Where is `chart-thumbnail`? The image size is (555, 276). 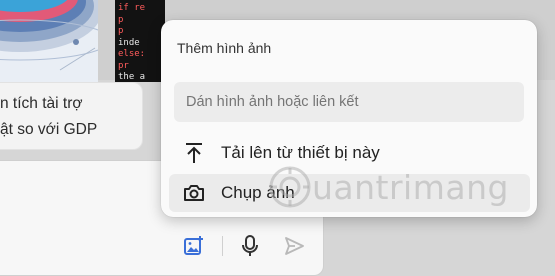 chart-thumbnail is located at coordinates (49, 41).